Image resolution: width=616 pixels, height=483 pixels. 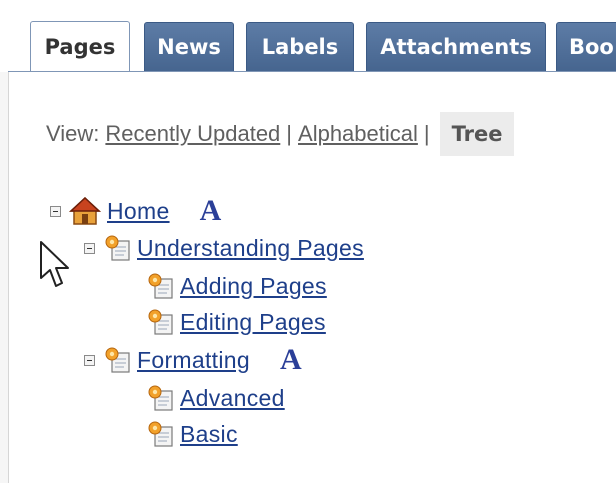 I want to click on adding-pages-link: Adding Pages, so click(x=253, y=286).